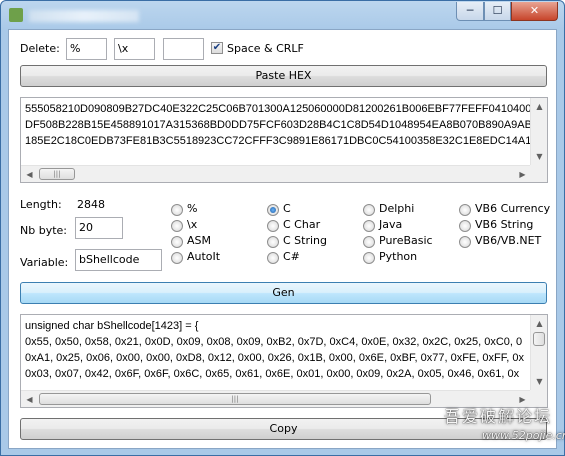 The height and width of the screenshot is (456, 565). Describe the element at coordinates (16, 15) in the screenshot. I see `app-icon` at that location.